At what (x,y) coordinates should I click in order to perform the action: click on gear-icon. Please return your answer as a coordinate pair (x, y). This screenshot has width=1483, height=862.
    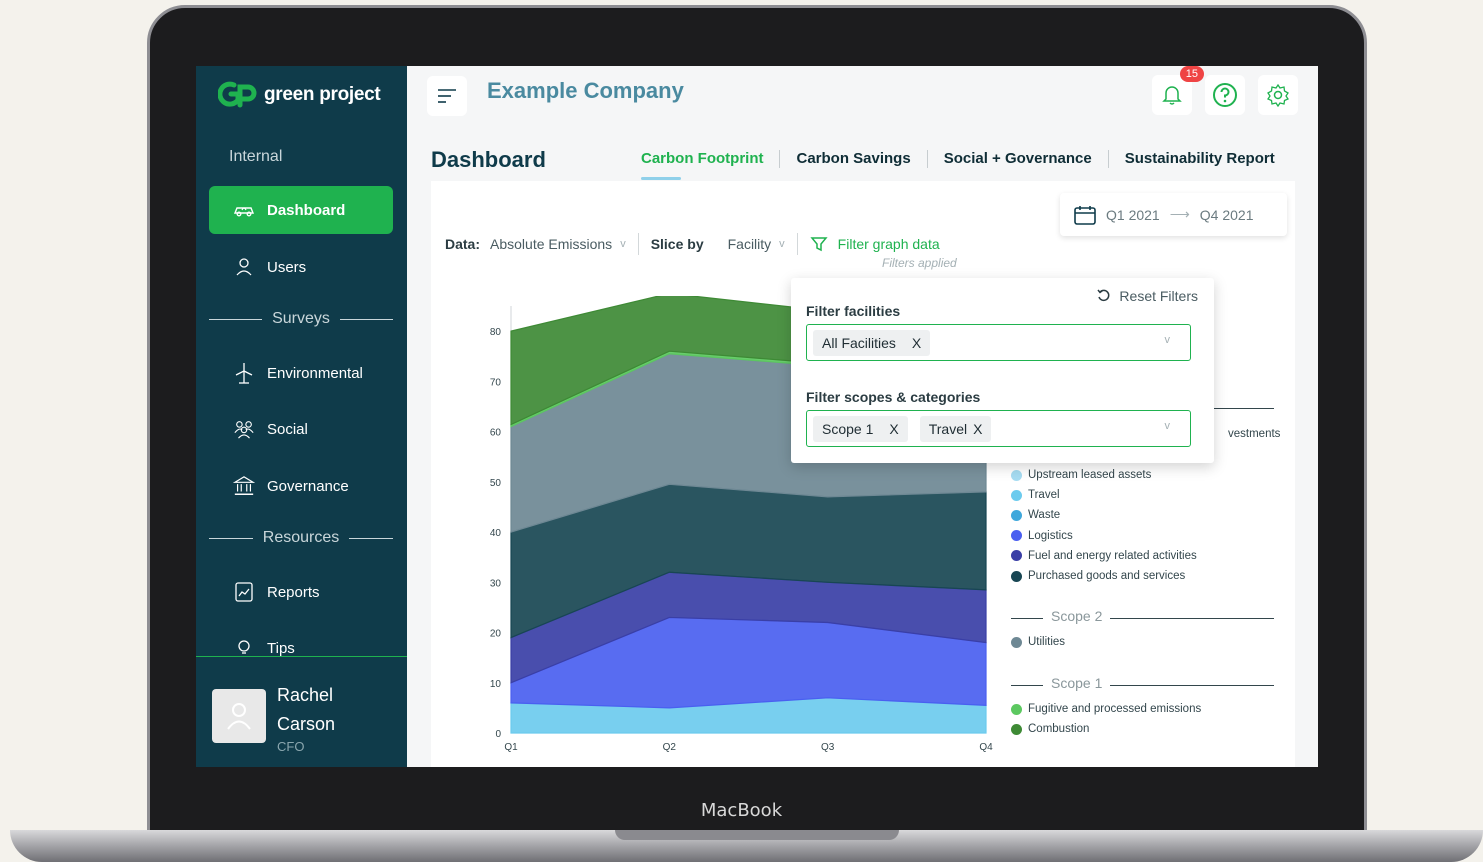
    Looking at the image, I should click on (1278, 95).